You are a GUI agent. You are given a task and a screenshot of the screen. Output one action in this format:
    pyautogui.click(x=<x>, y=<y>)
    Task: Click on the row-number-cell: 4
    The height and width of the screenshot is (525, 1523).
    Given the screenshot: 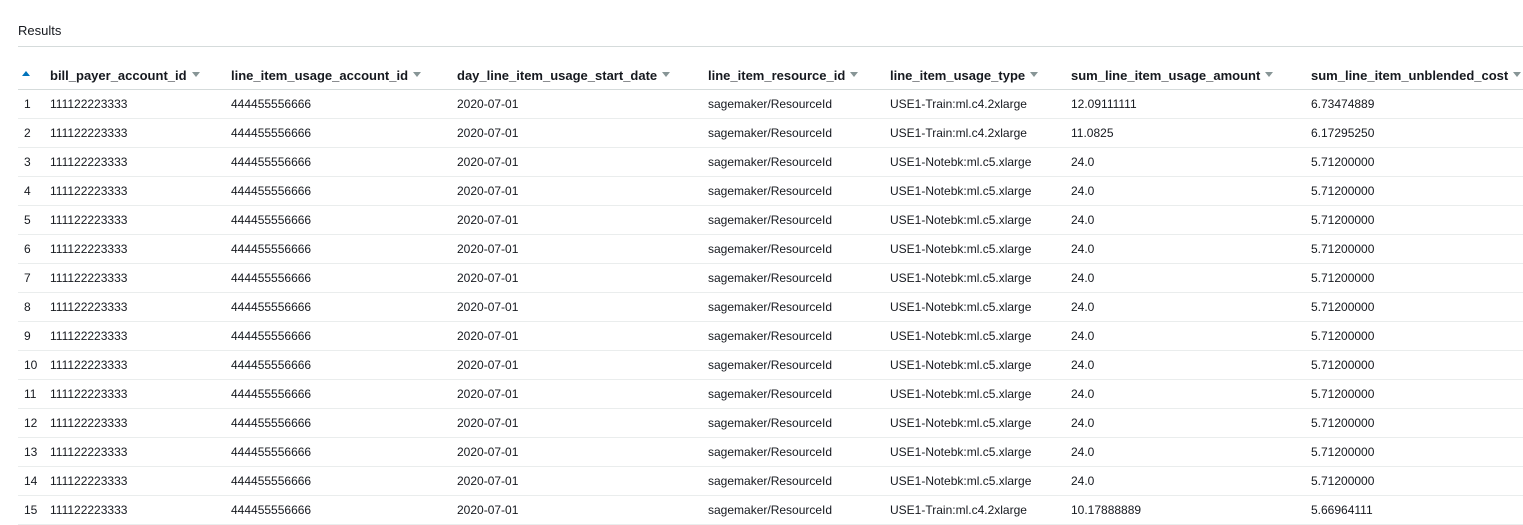 What is the action you would take?
    pyautogui.click(x=34, y=191)
    